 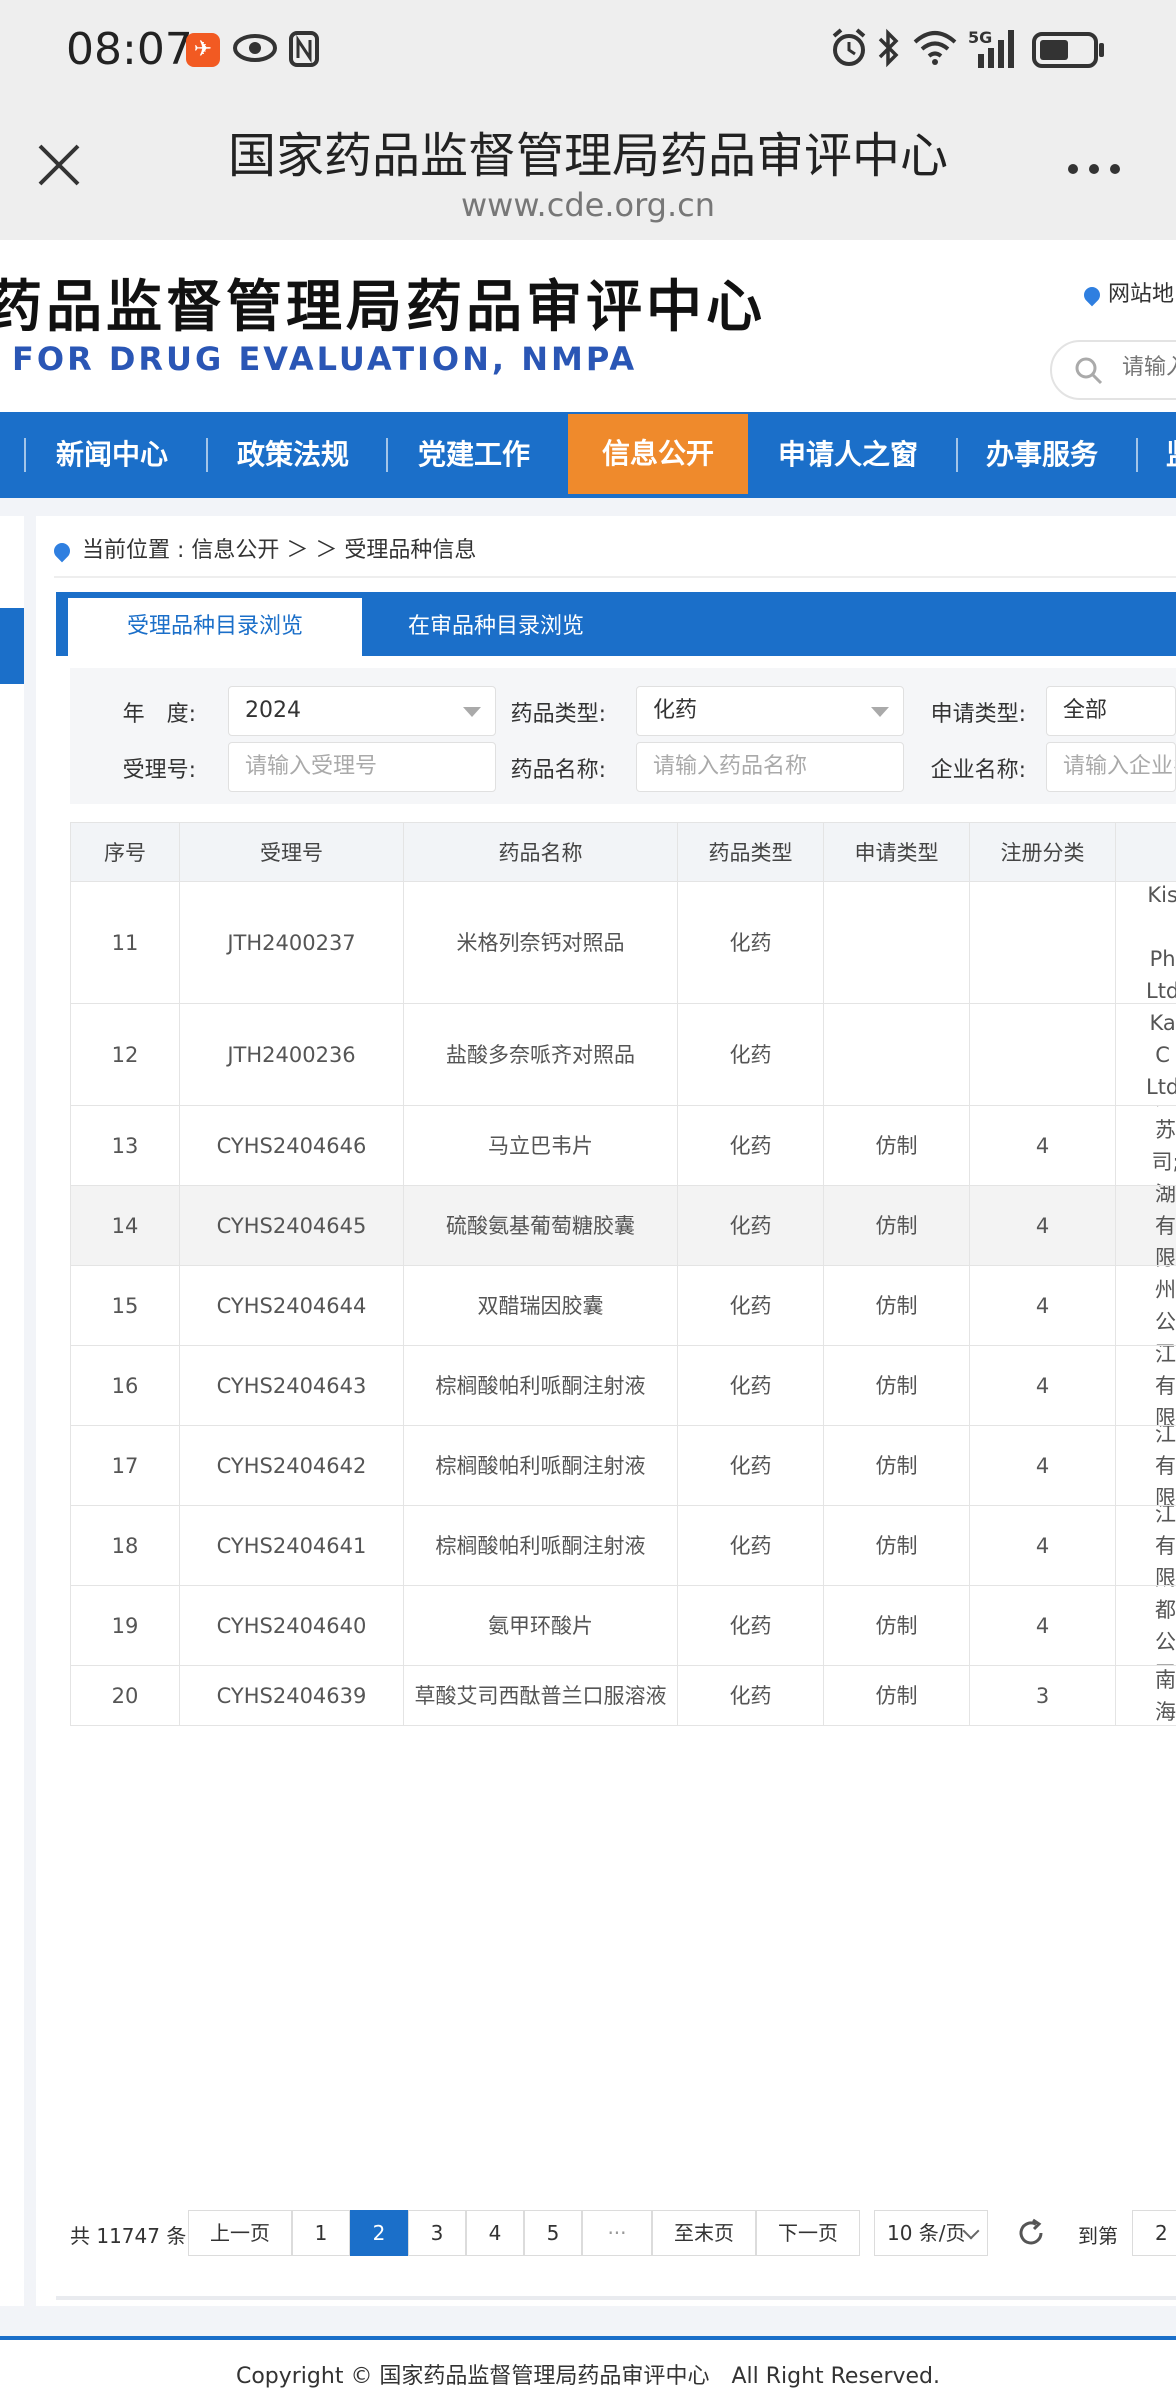 What do you see at coordinates (1146, 942) in the screenshot?
I see `cell-company: Kis Ph Ltd` at bounding box center [1146, 942].